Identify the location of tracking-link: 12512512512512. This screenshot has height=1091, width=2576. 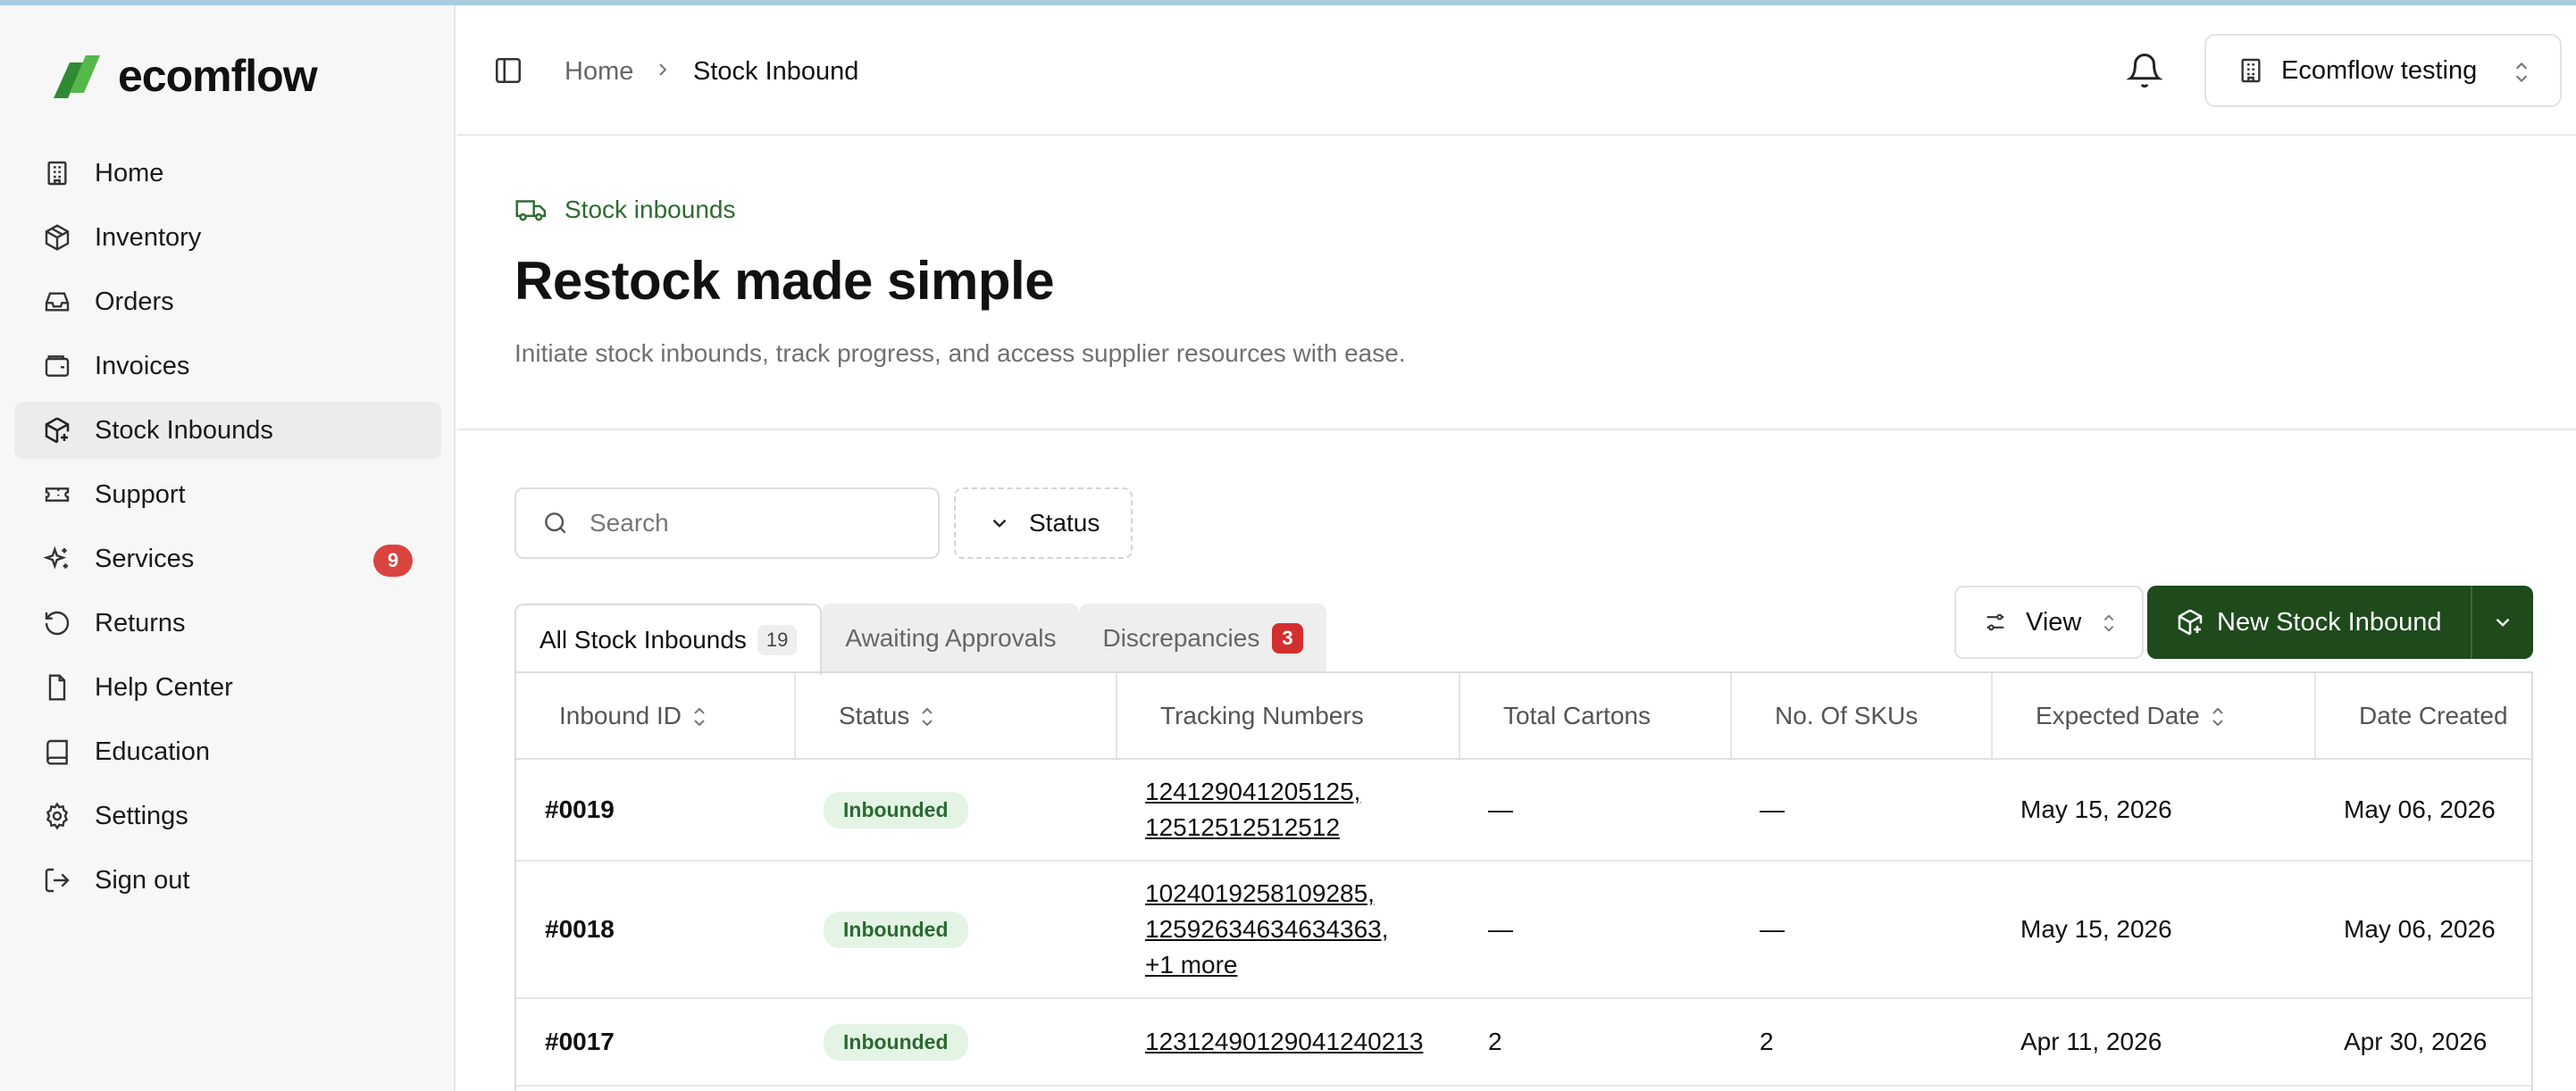
(1302, 827).